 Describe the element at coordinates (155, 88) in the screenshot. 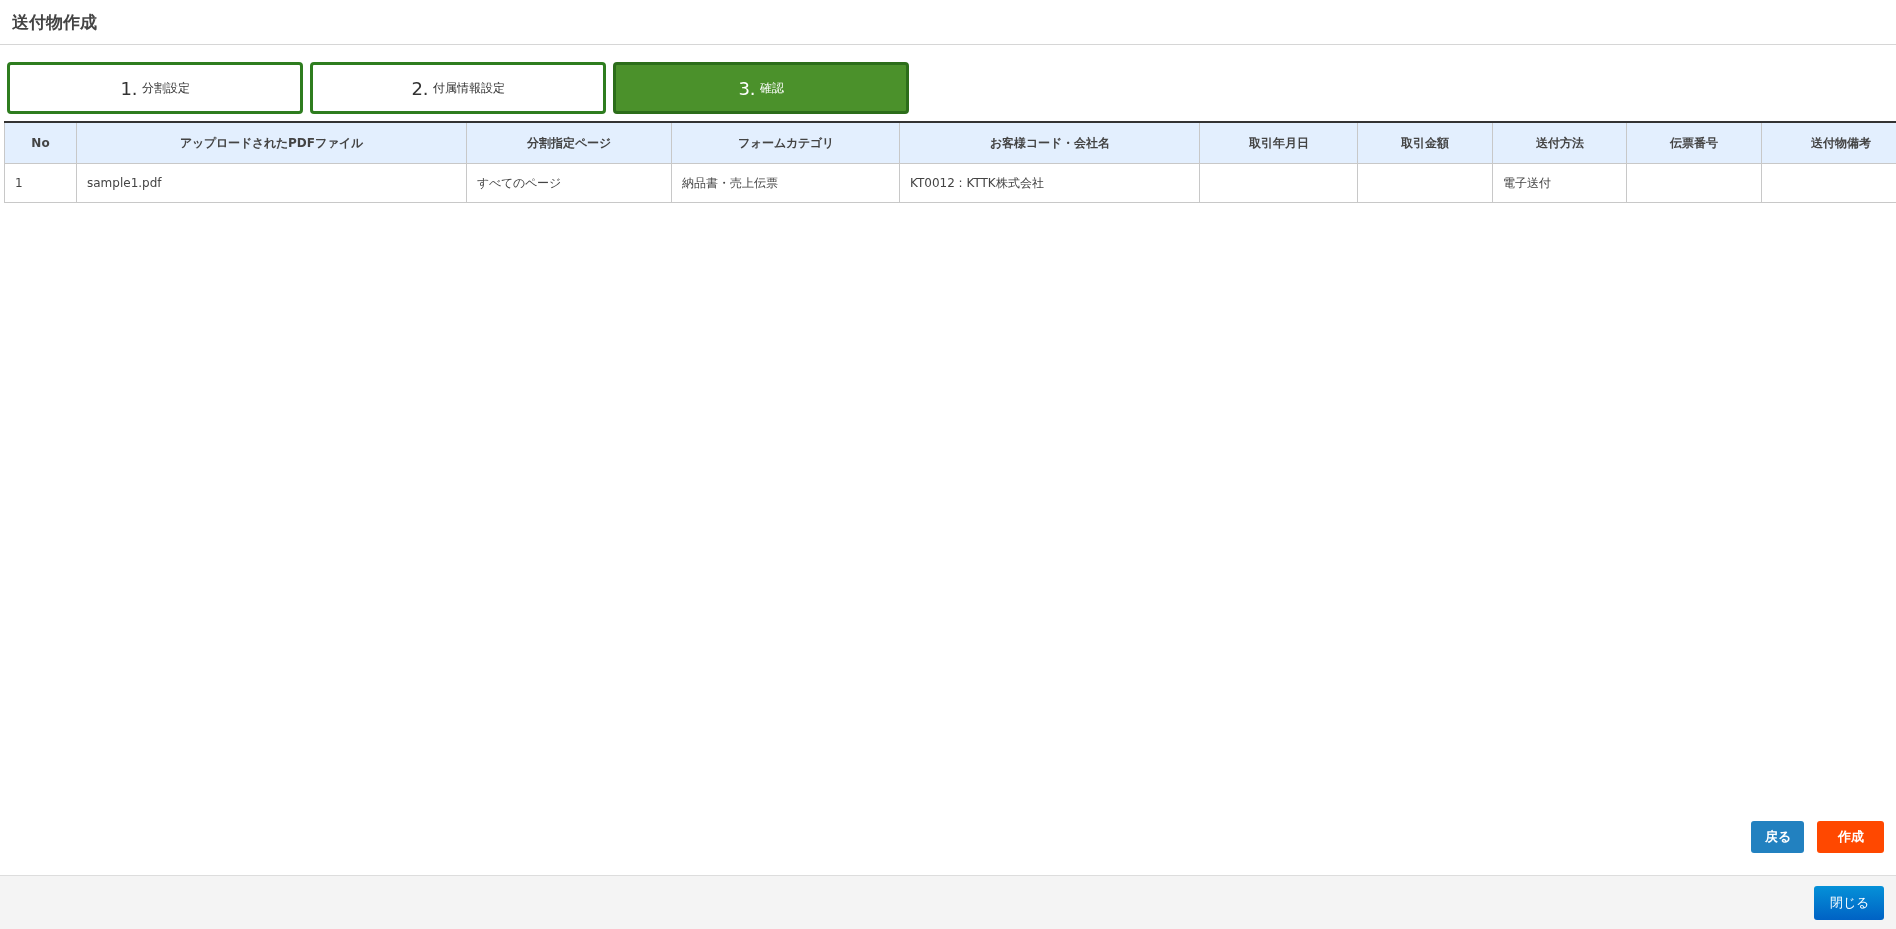

I see `step-tab: 1. 分割設定` at that location.